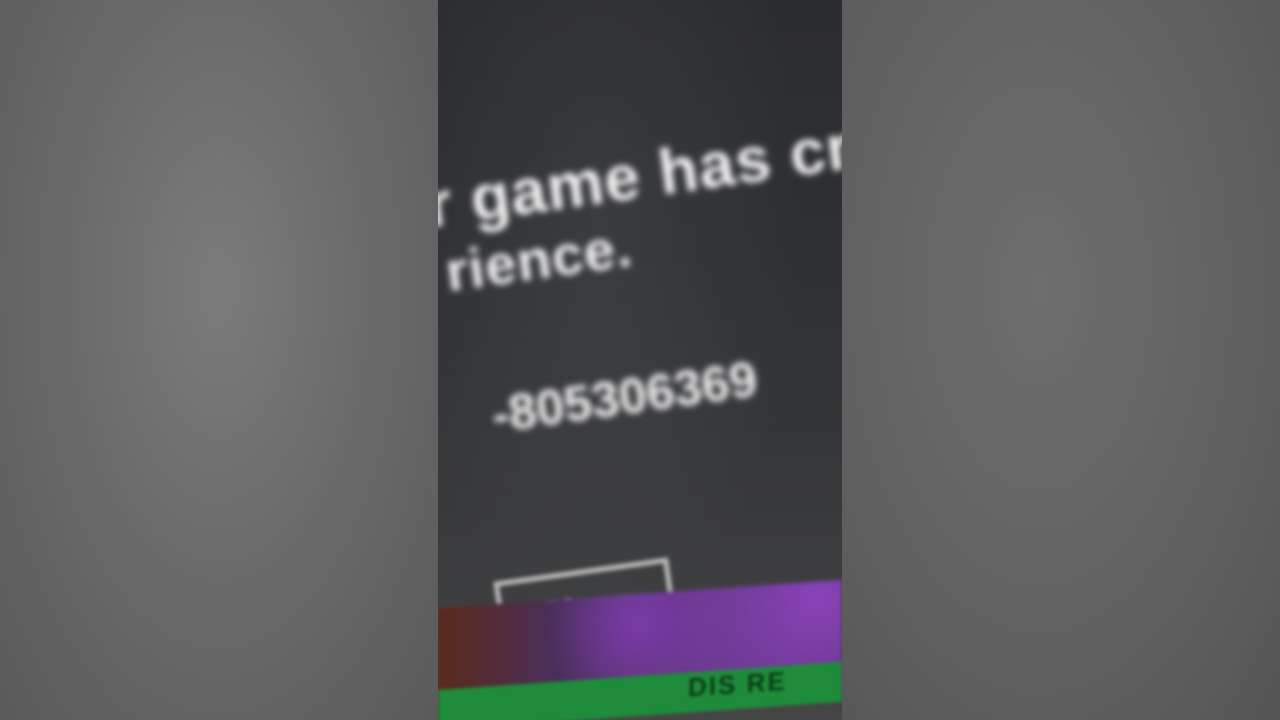 The image size is (1280, 720). I want to click on crash-message-line-1: r game has cras, so click(640, 171).